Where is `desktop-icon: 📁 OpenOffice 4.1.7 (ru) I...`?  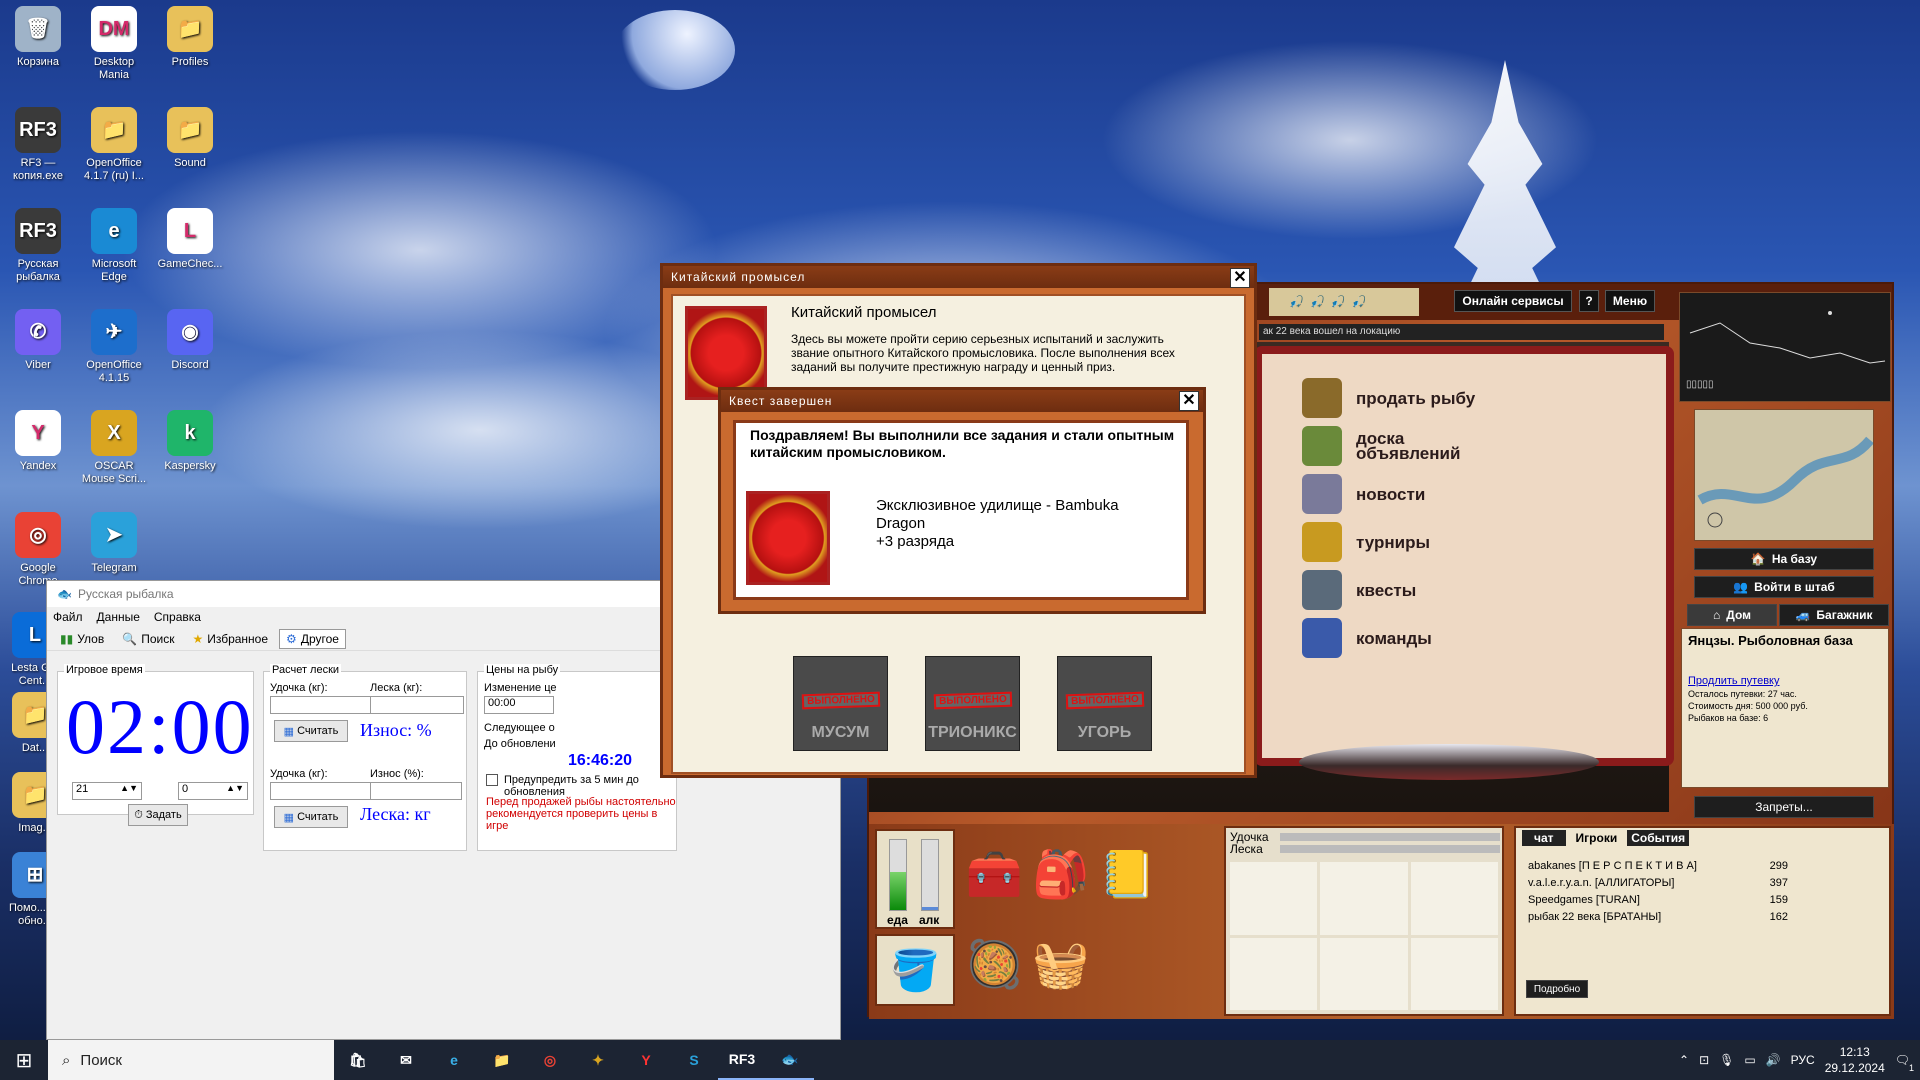
desktop-icon: 📁 OpenOffice 4.1.7 (ru) I... is located at coordinates (114, 145).